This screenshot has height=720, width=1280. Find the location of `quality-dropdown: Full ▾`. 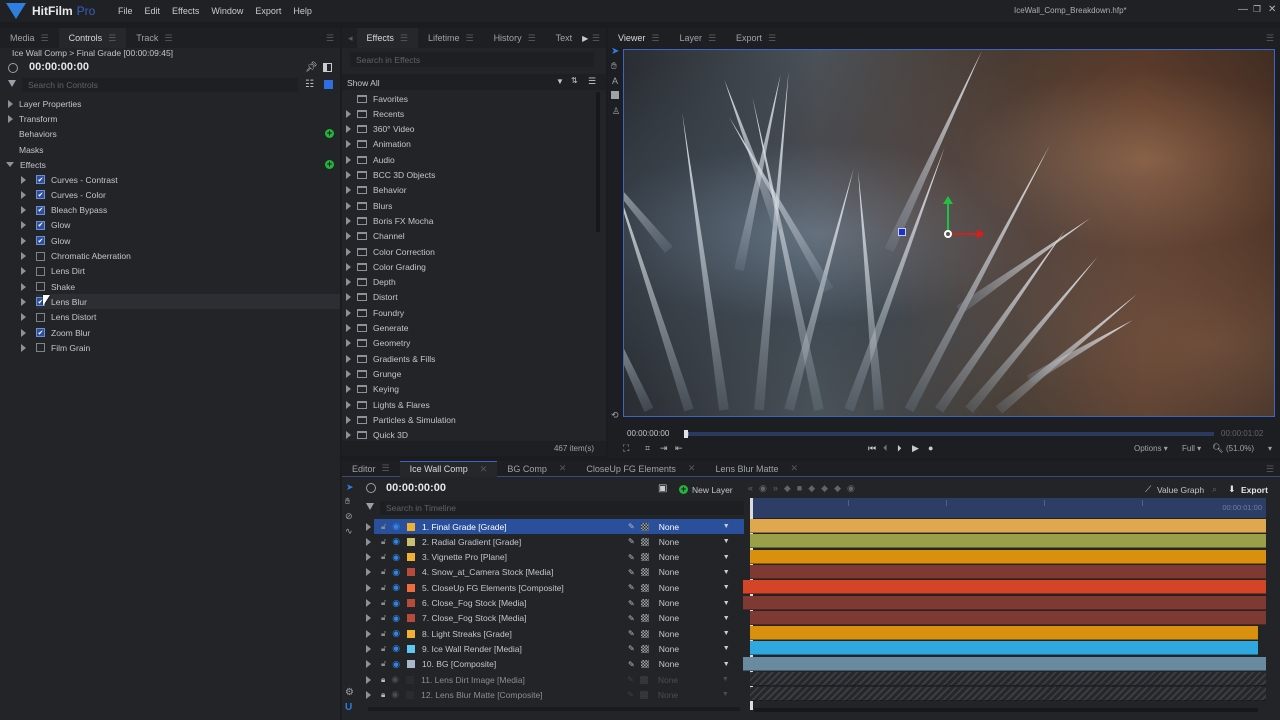

quality-dropdown: Full ▾ is located at coordinates (1191, 448).